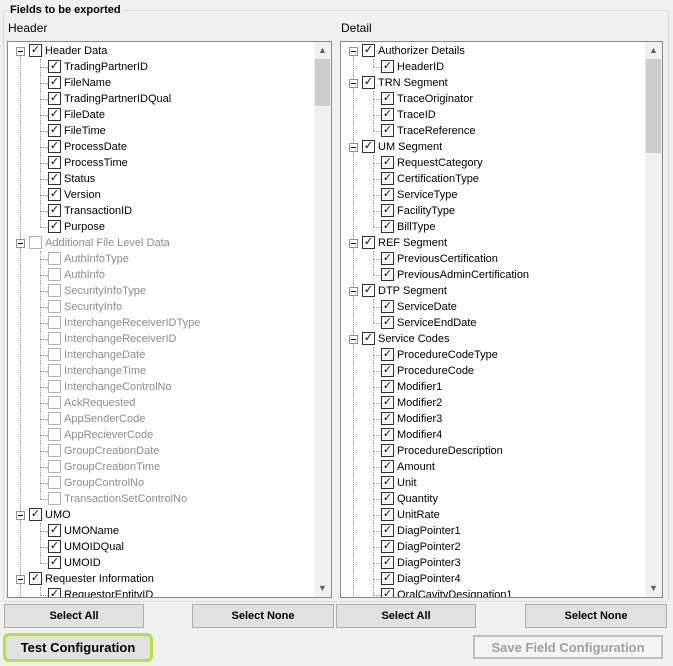 Image resolution: width=673 pixels, height=666 pixels. I want to click on test-configuration-button: Test Configuration, so click(78, 647).